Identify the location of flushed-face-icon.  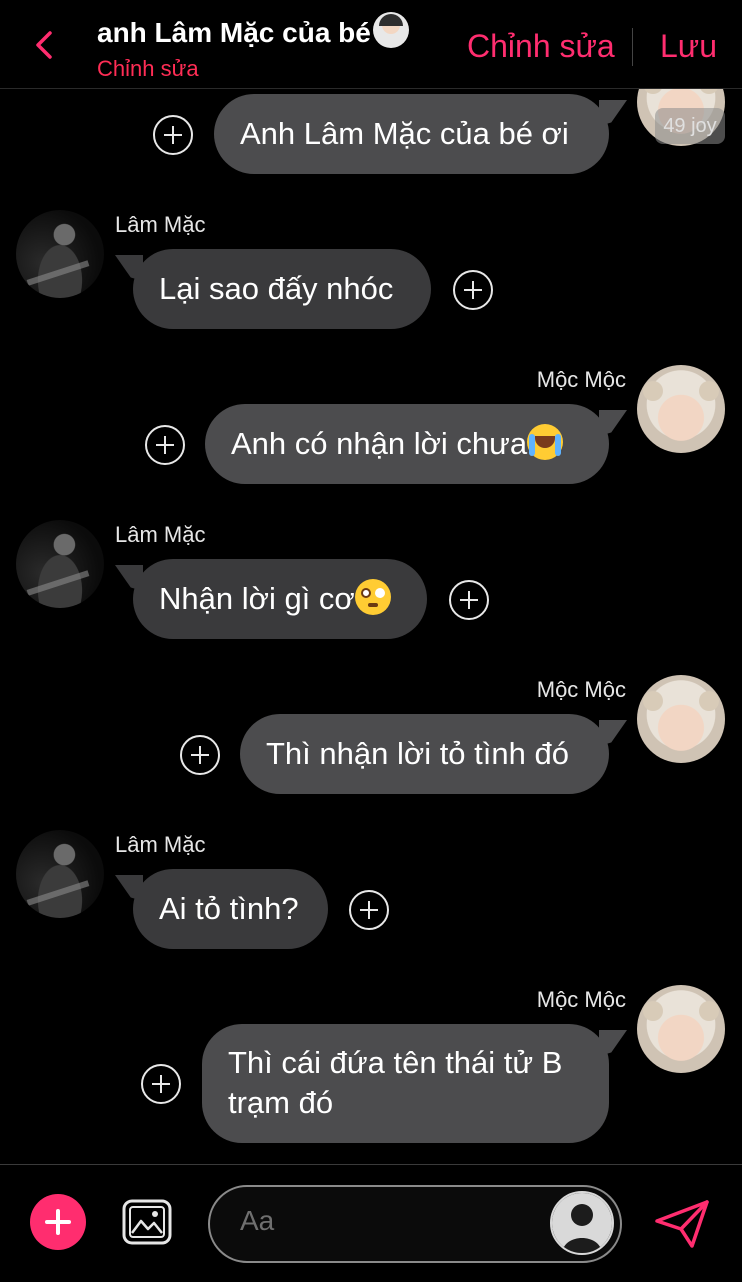
(372, 597).